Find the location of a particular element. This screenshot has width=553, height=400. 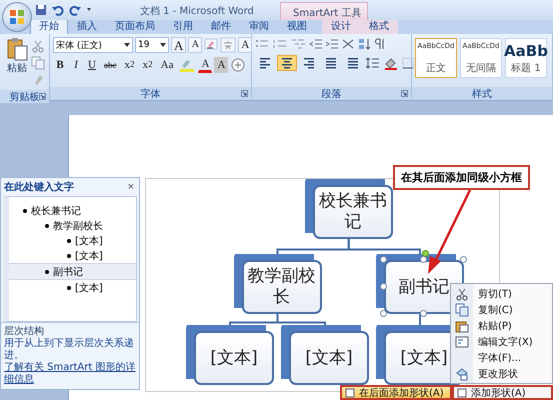

scissors-icon is located at coordinates (462, 294).